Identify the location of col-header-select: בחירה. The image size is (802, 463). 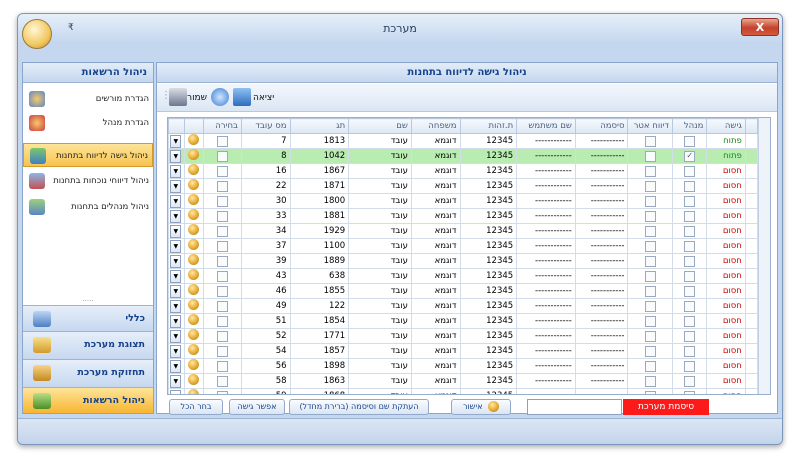
(222, 126).